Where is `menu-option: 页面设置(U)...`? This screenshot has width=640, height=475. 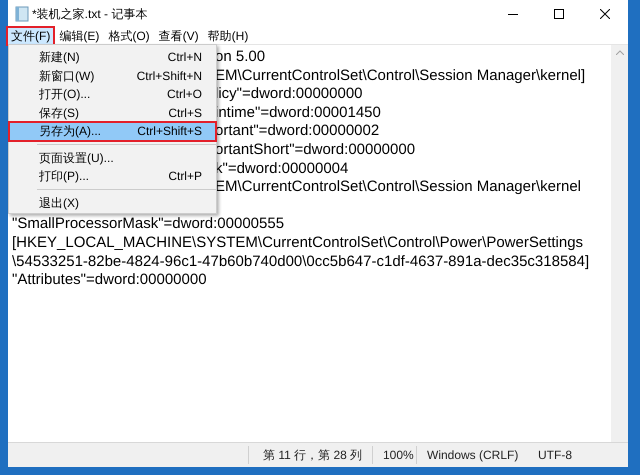
menu-option: 页面设置(U)... is located at coordinates (112, 157).